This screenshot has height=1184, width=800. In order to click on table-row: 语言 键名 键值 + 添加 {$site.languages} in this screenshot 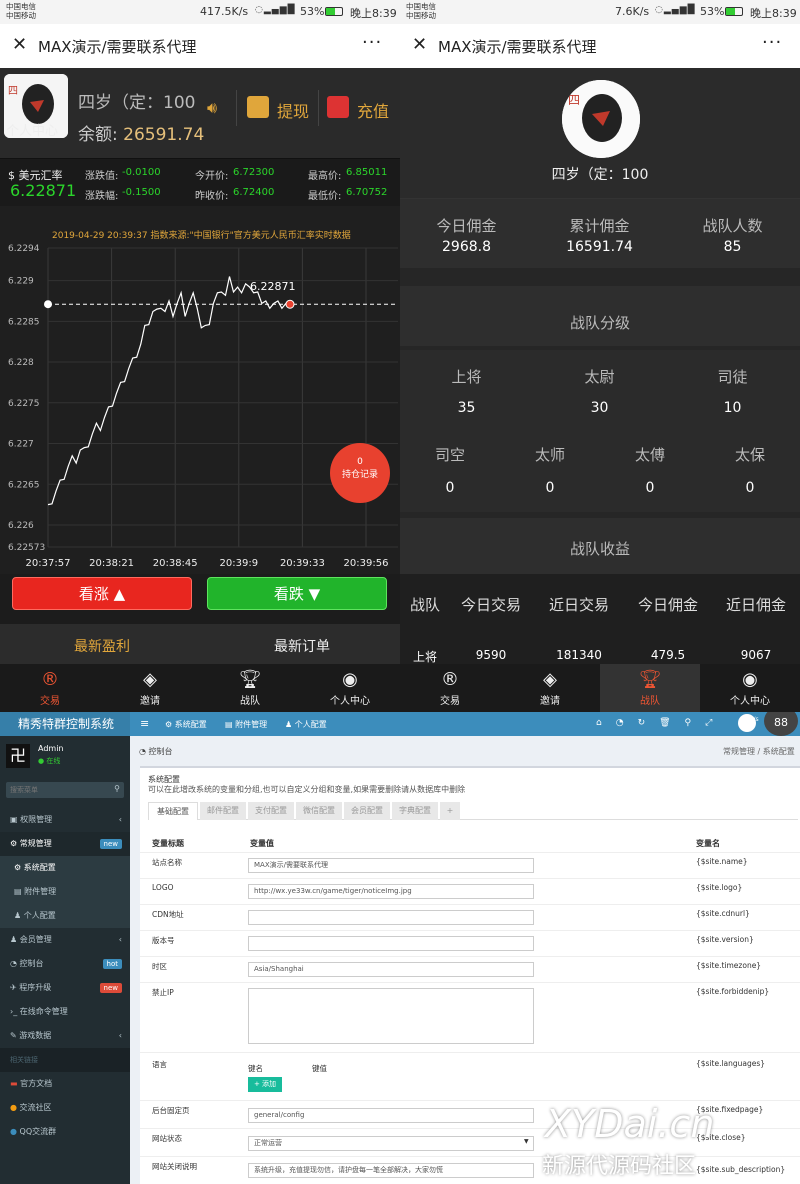, I will do `click(470, 1076)`.